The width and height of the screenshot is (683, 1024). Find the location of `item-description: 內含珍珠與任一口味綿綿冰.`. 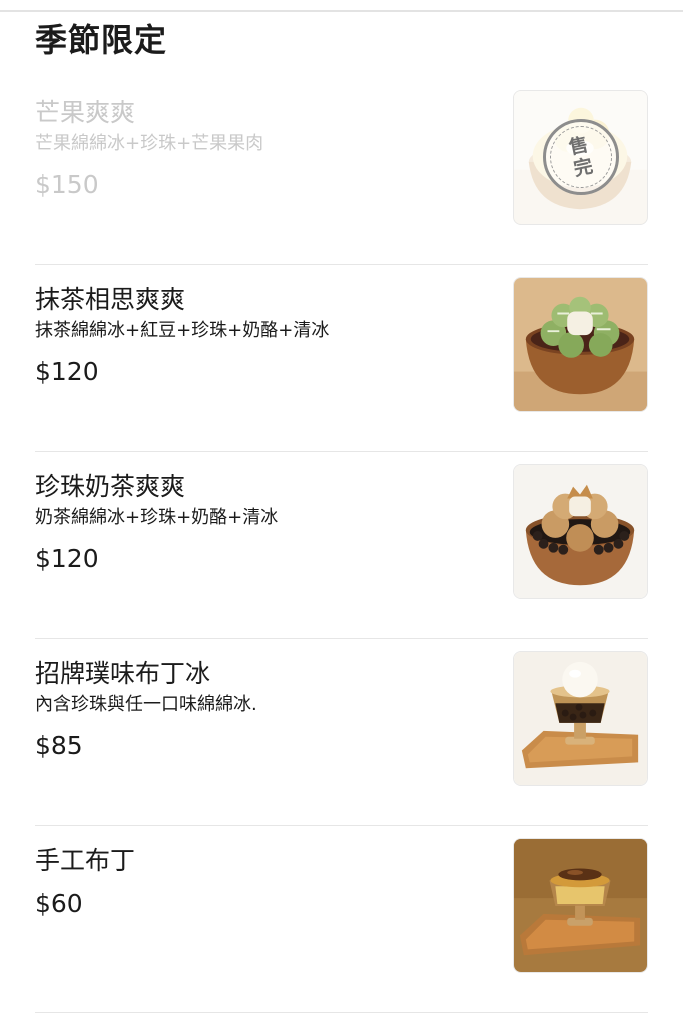

item-description: 內含珍珠與任一口味綿綿冰. is located at coordinates (146, 704).